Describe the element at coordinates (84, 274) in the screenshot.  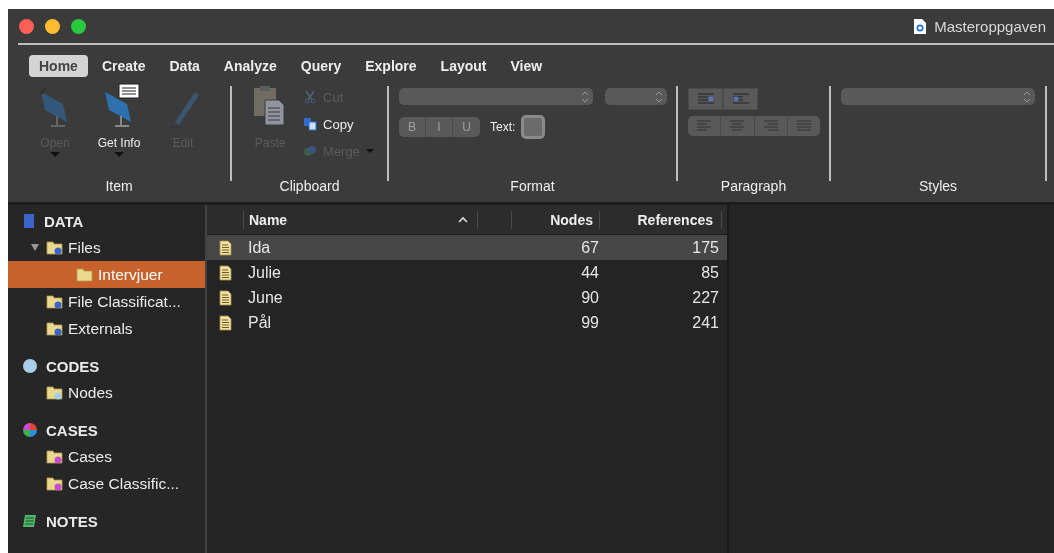
I see `folder-icon` at that location.